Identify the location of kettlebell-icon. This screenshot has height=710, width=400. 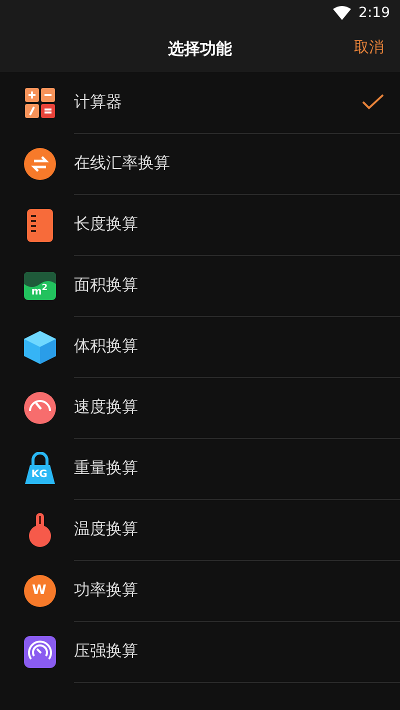
(40, 469).